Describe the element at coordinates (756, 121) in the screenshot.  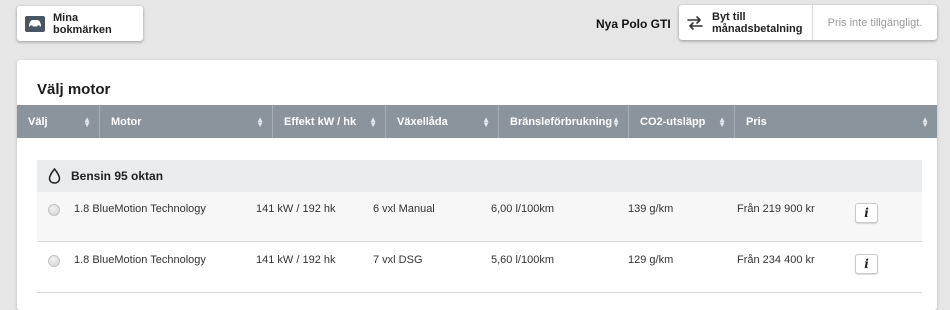
I see `column-label: Pris` at that location.